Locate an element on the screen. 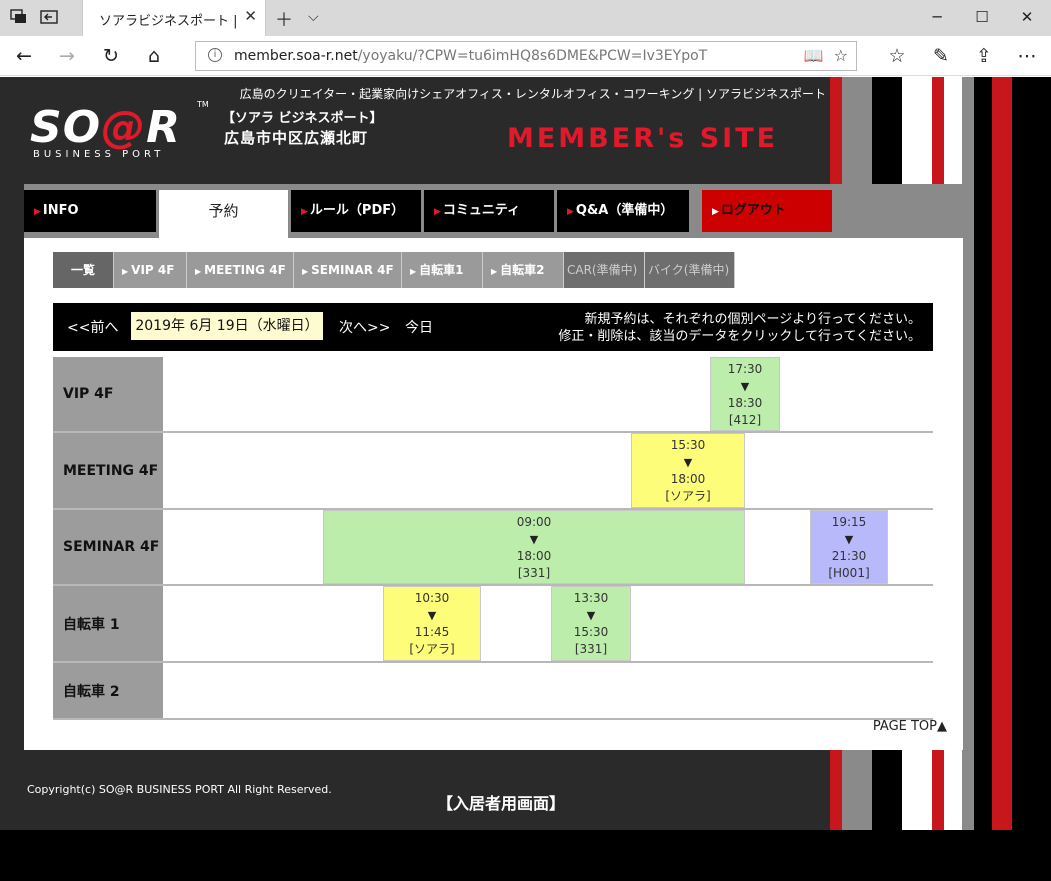 This screenshot has height=881, width=1051. subnav-bike2: ▶ 自転車2 is located at coordinates (523, 270).